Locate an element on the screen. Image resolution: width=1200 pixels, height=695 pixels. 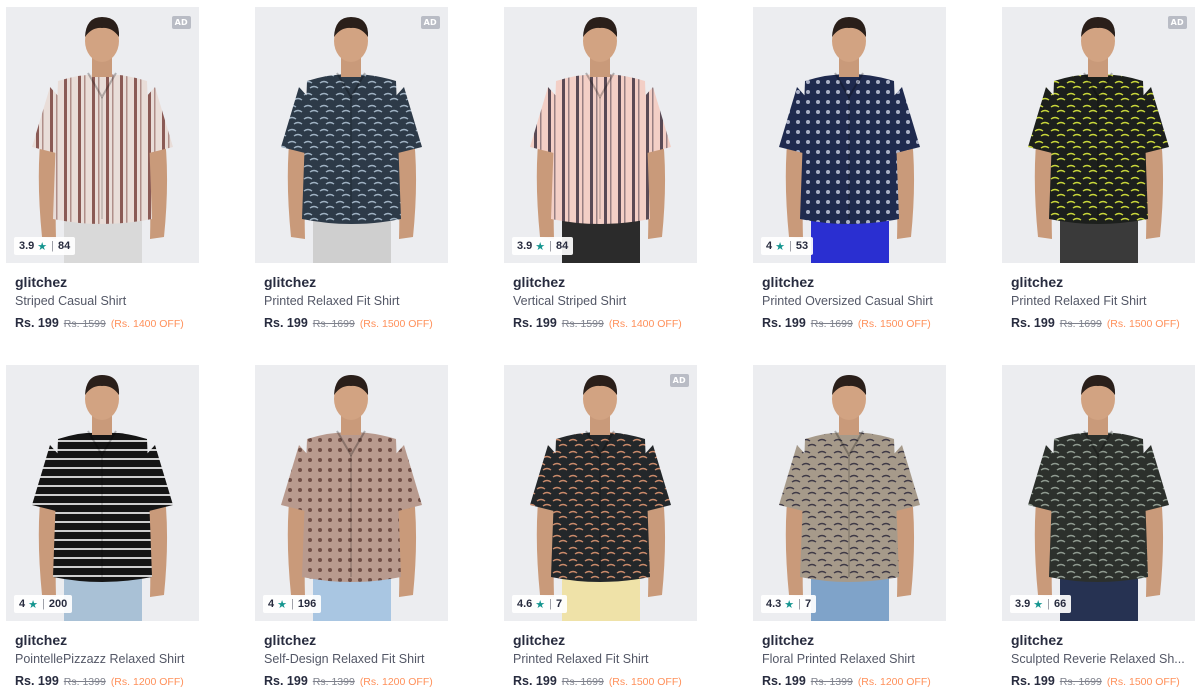
product-image-container: 4 ★ | 196 is located at coordinates (351, 493).